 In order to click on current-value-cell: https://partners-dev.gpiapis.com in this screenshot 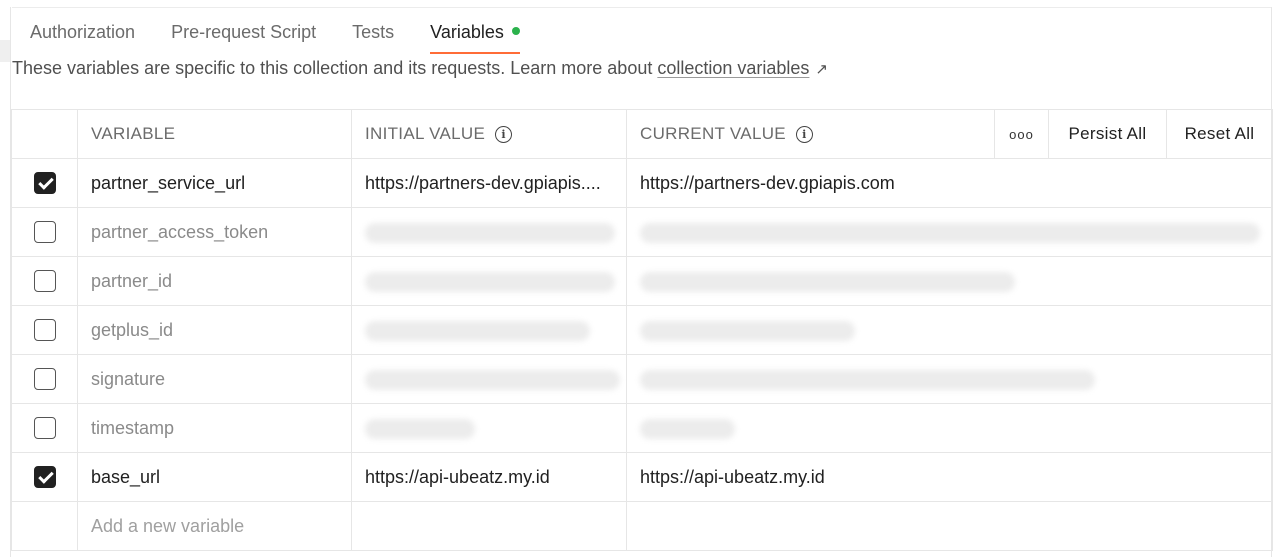, I will do `click(949, 183)`.